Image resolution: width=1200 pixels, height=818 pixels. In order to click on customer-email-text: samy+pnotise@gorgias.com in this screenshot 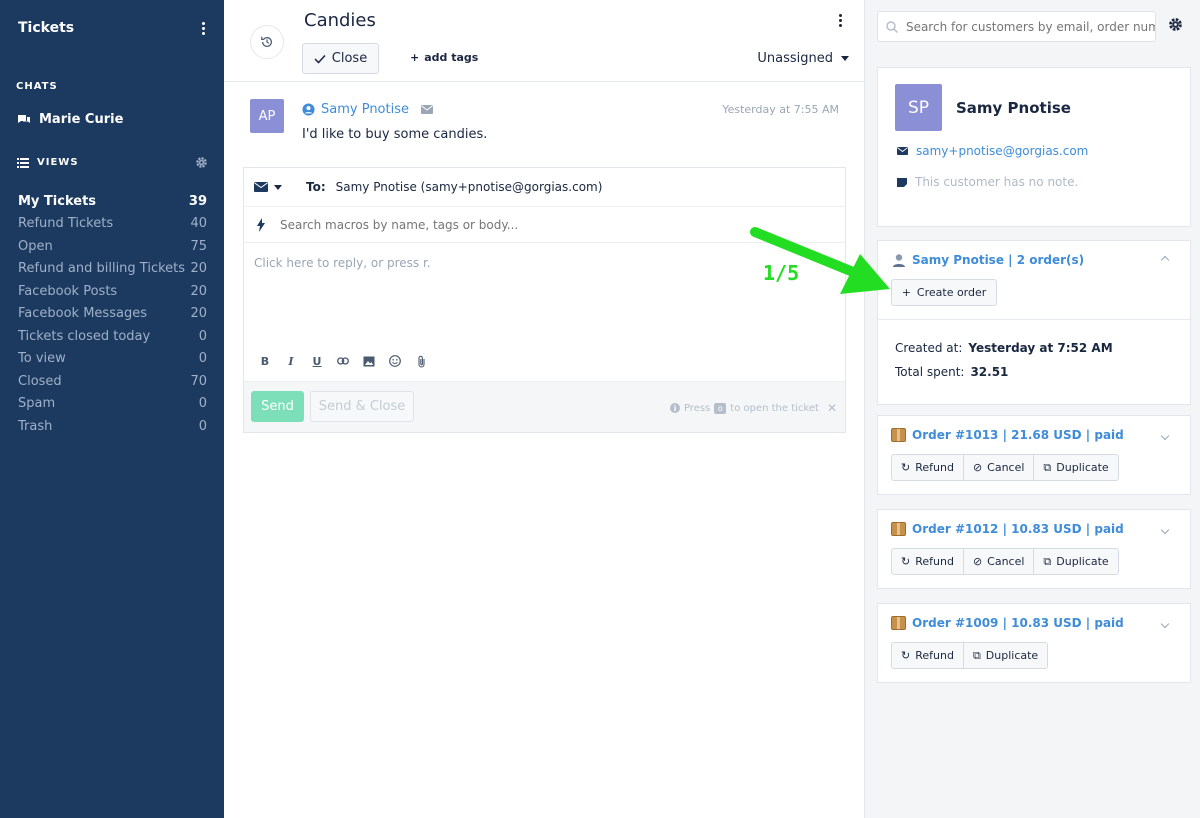, I will do `click(1002, 151)`.